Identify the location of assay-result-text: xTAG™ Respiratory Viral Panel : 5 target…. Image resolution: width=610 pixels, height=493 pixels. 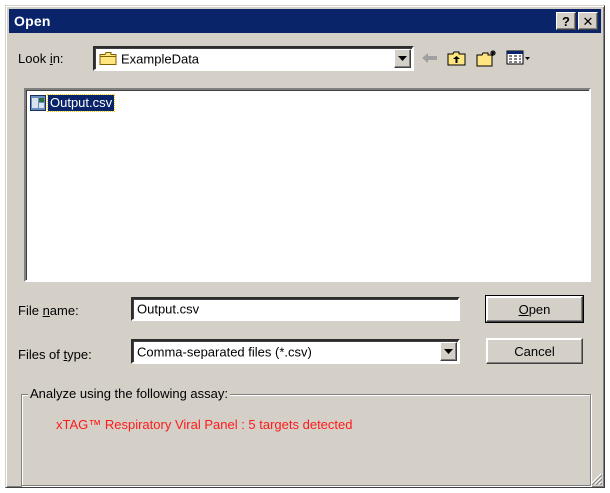
(204, 424).